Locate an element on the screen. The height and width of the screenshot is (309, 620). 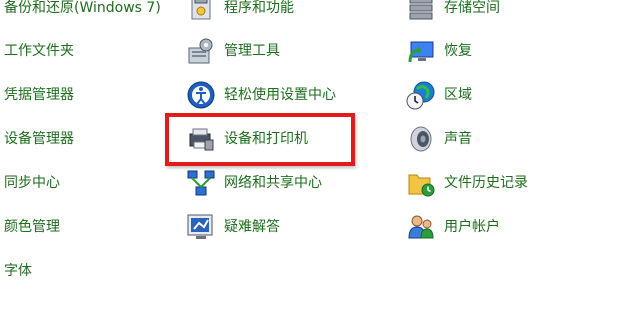
item-label: 区域 is located at coordinates (458, 95).